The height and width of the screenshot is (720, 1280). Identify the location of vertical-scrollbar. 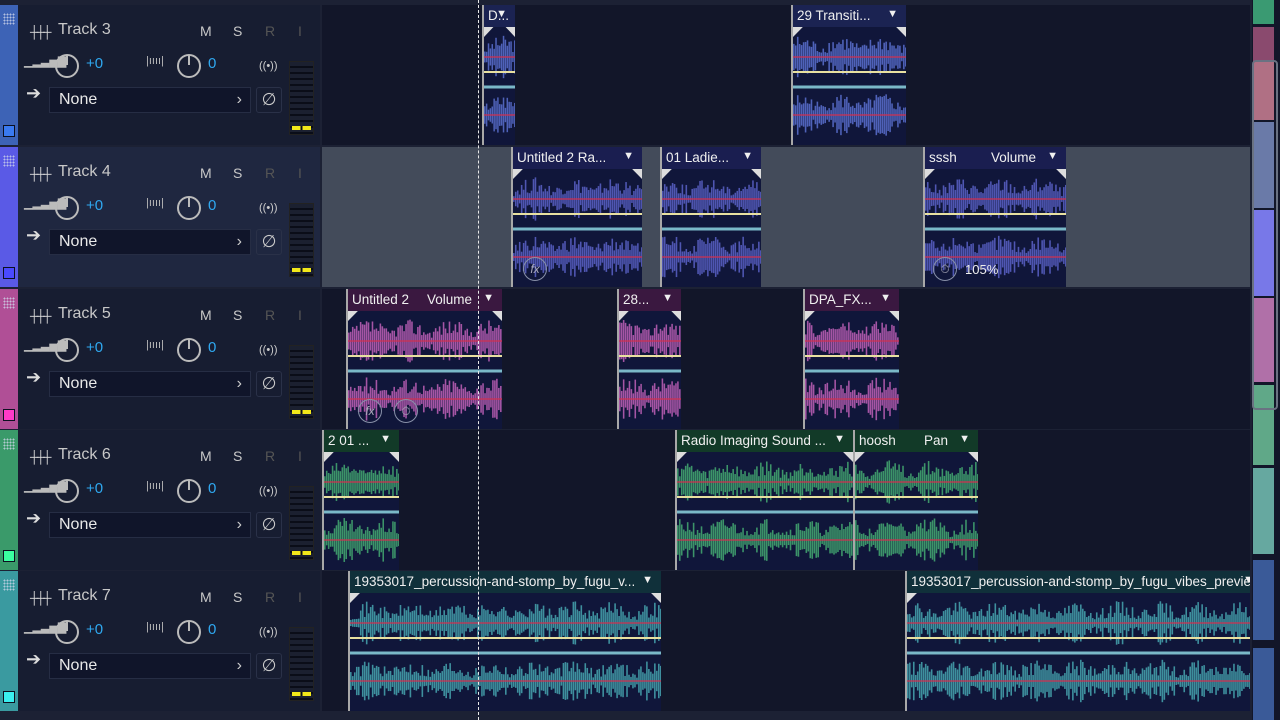
(1266, 360).